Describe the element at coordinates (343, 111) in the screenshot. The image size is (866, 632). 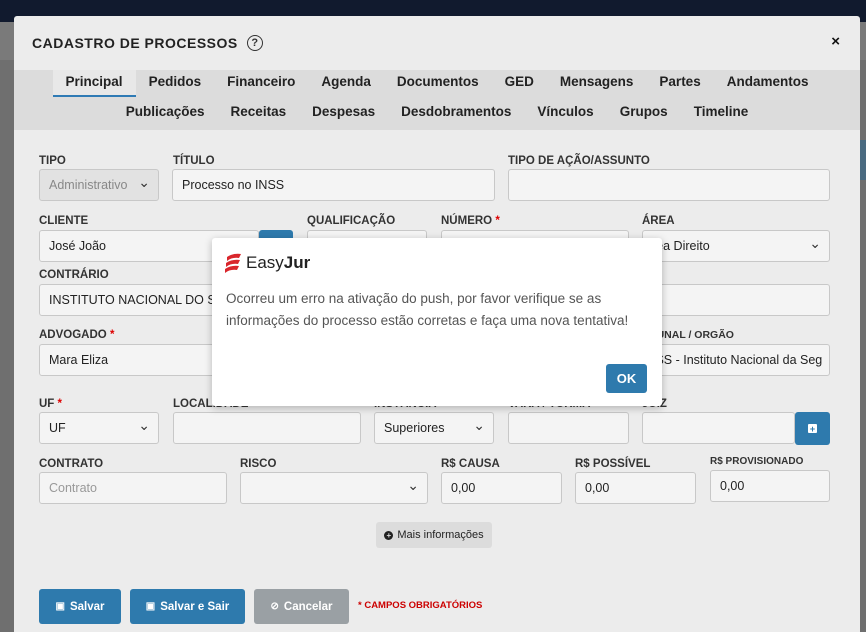
I see `tab-despesas: Despesas` at that location.